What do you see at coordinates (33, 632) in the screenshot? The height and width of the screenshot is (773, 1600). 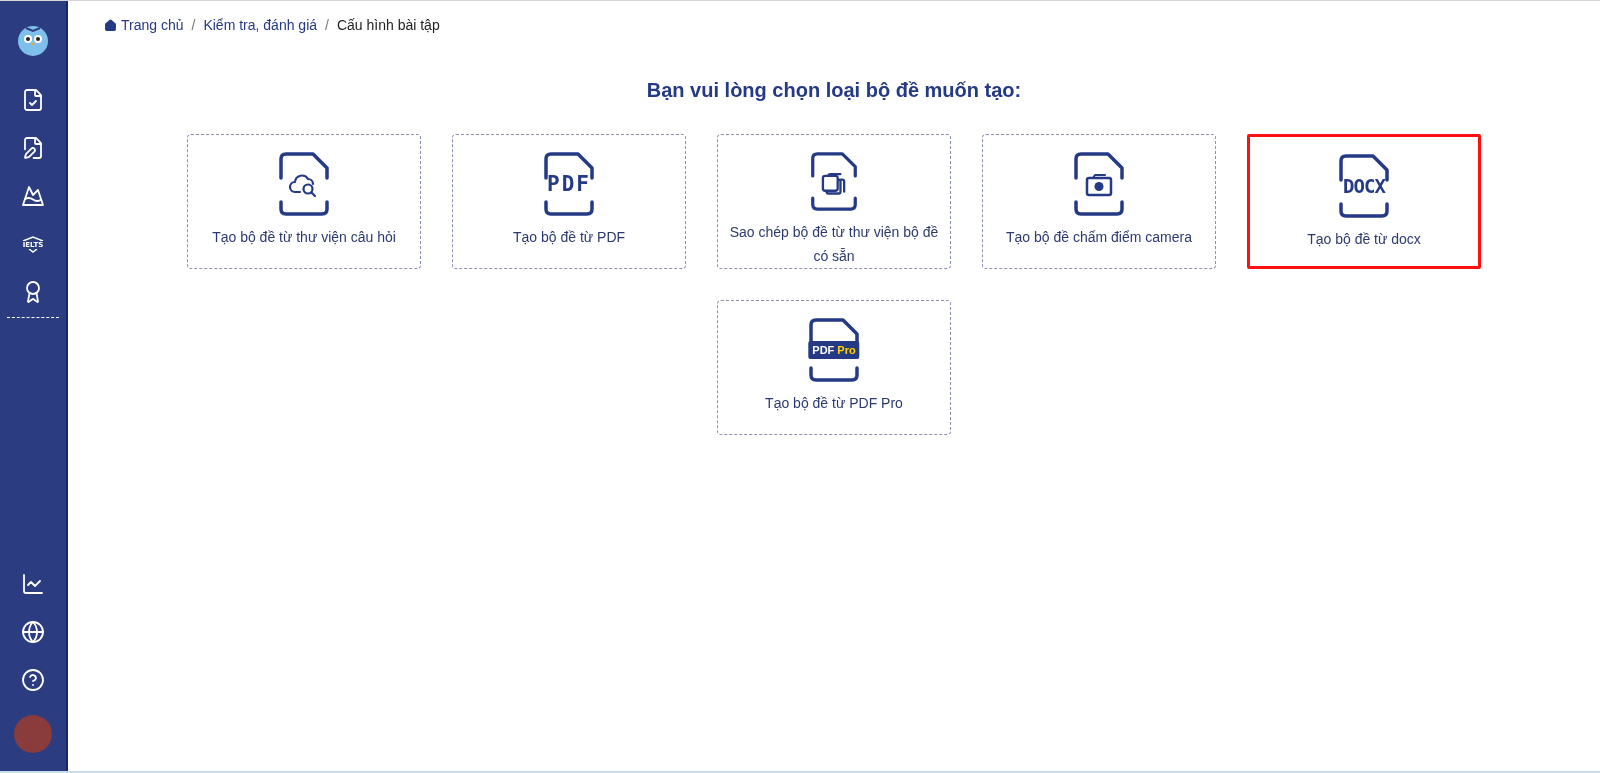 I see `globe-icon` at bounding box center [33, 632].